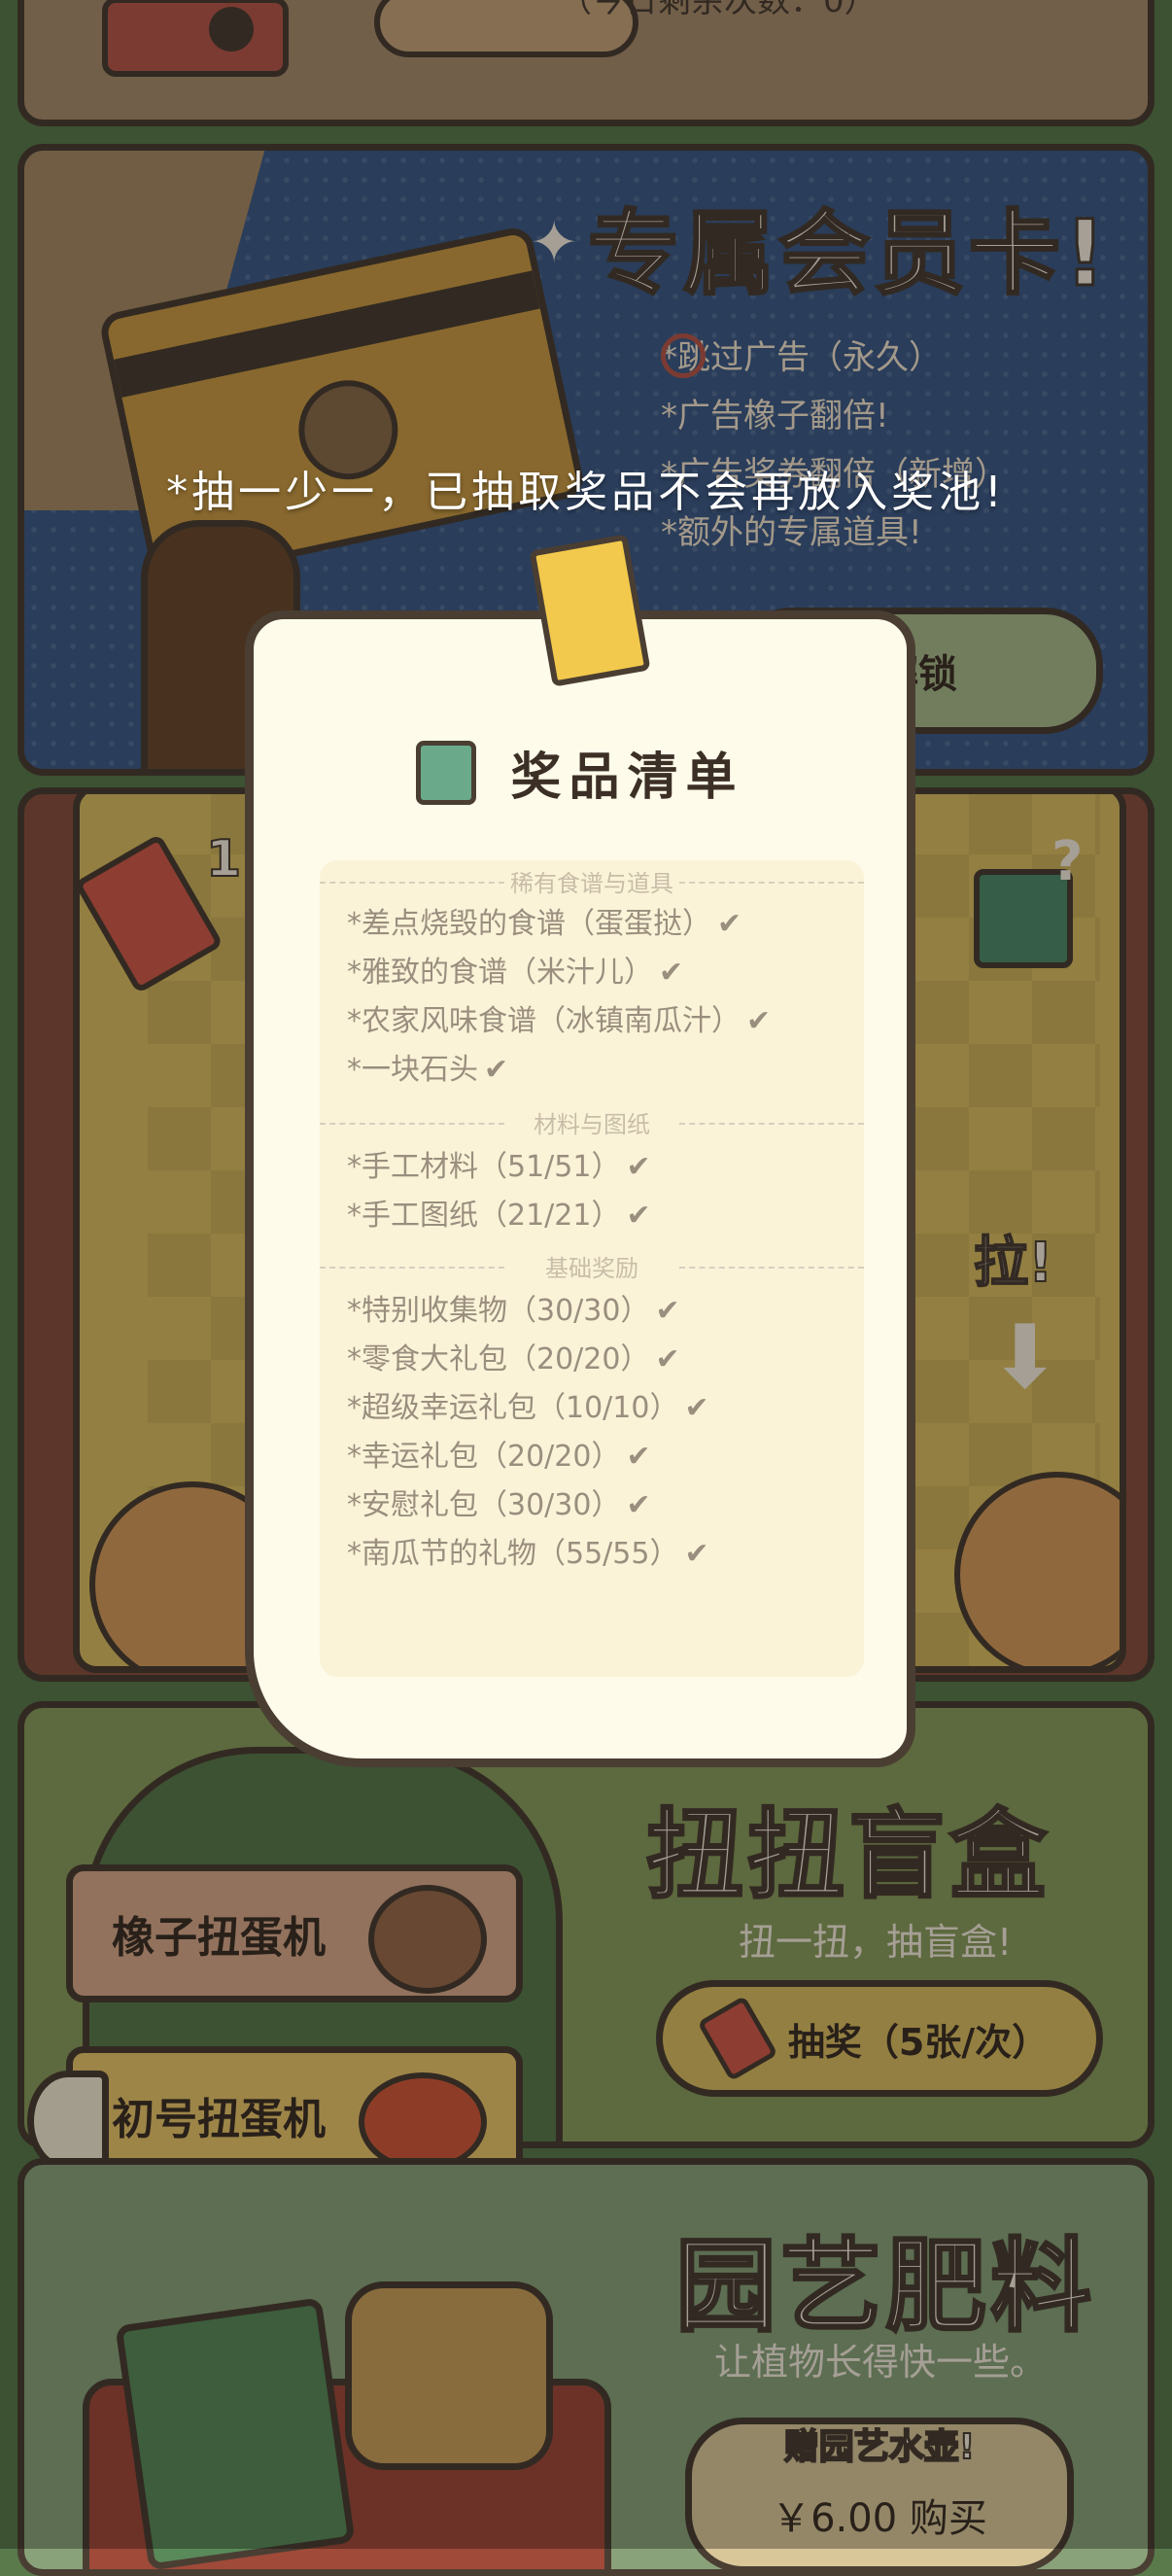  What do you see at coordinates (499, 1457) in the screenshot?
I see `prize-item: *幸运礼包（20/20） ✔` at bounding box center [499, 1457].